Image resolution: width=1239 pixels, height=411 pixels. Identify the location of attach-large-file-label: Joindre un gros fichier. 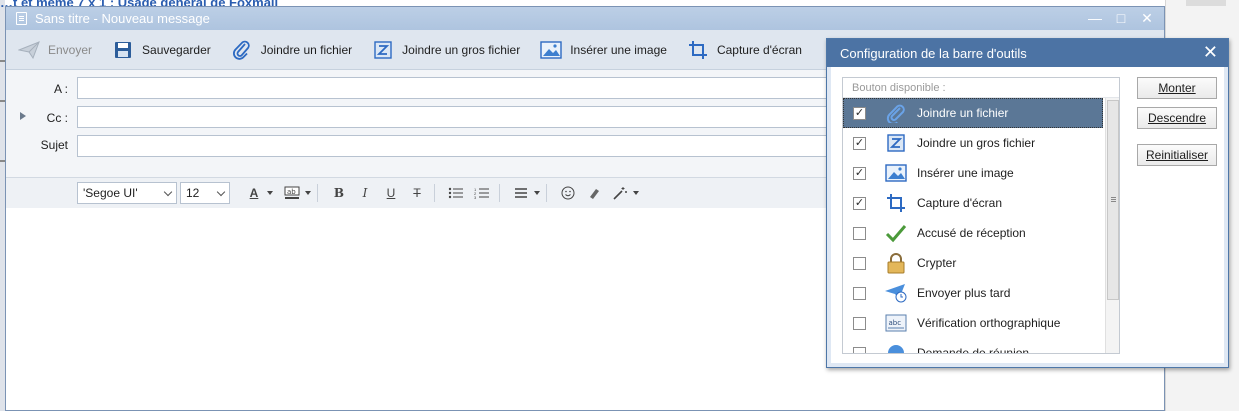
(461, 49).